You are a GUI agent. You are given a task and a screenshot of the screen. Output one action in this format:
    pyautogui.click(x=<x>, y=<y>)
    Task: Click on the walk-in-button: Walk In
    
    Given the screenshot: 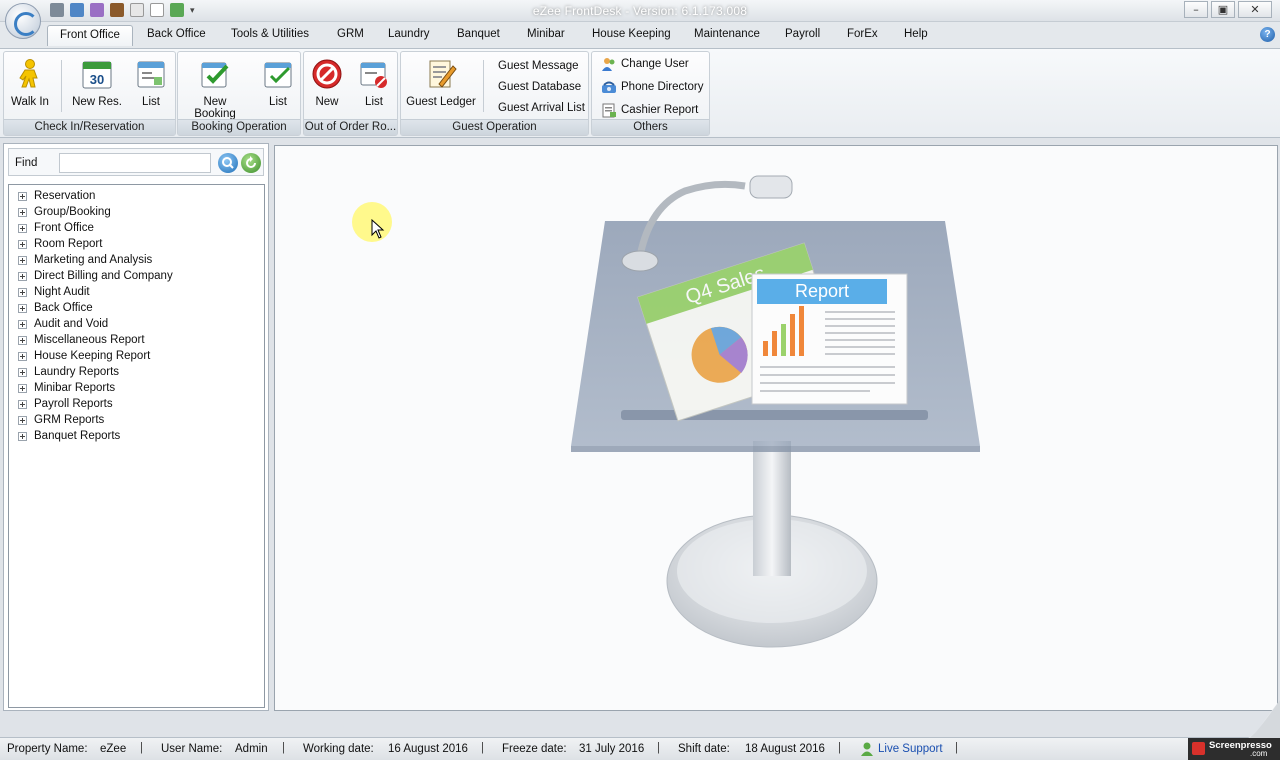 What is the action you would take?
    pyautogui.click(x=30, y=83)
    